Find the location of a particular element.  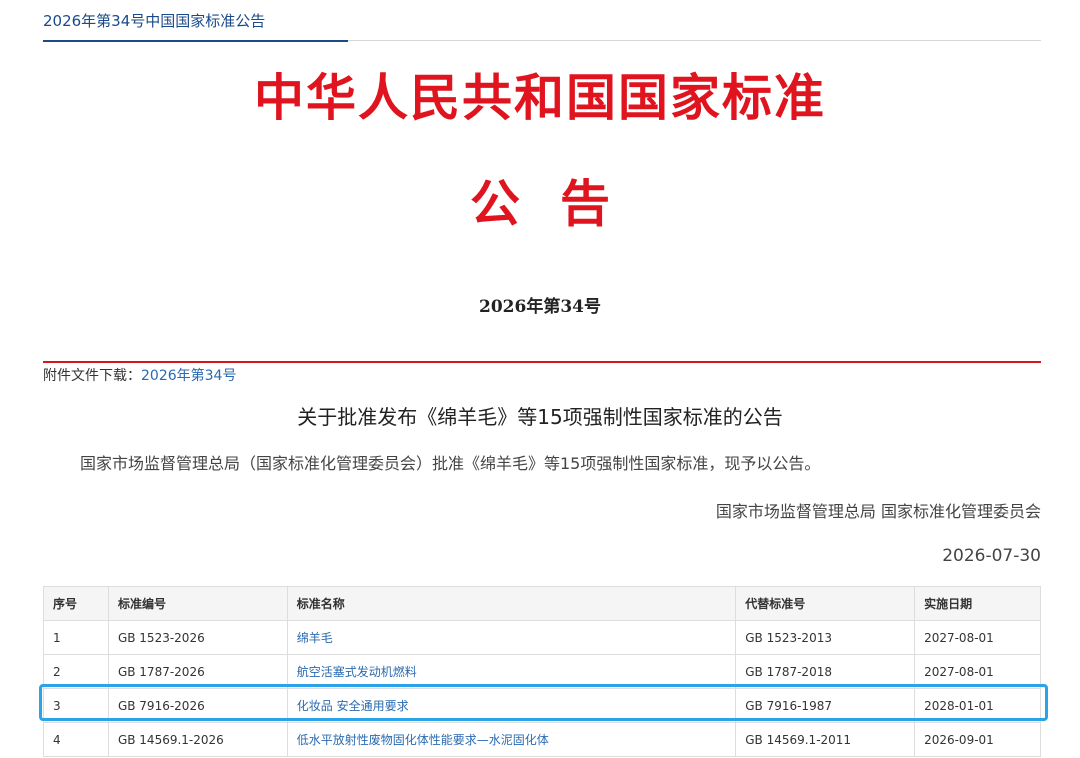

breadcrumb-underline is located at coordinates (195, 41).